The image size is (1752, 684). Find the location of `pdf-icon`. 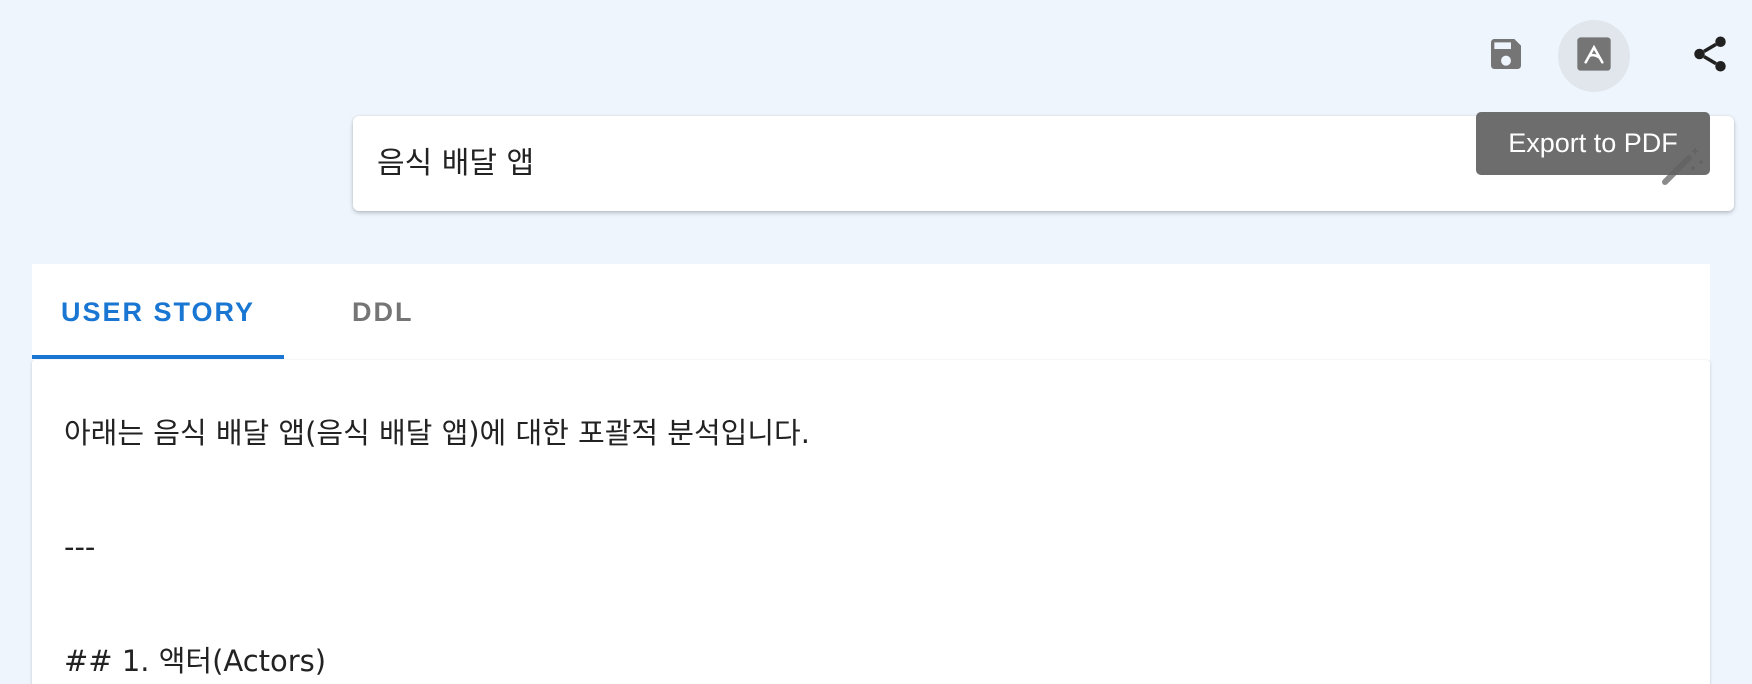

pdf-icon is located at coordinates (1594, 56).